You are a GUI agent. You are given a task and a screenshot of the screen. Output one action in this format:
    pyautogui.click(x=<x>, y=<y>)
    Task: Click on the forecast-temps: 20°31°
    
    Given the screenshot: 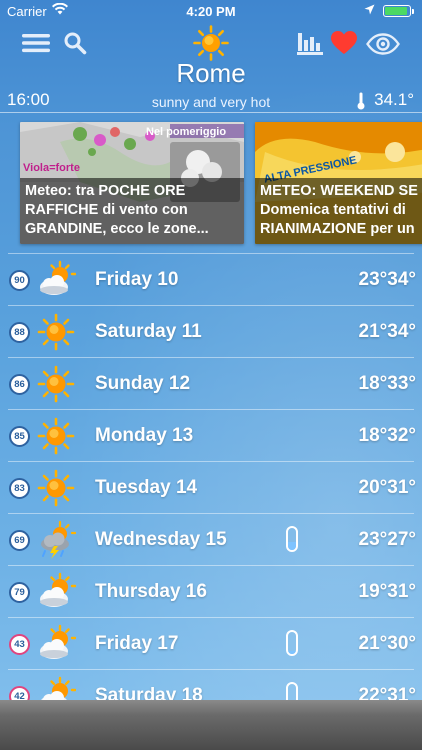 What is the action you would take?
    pyautogui.click(x=387, y=488)
    